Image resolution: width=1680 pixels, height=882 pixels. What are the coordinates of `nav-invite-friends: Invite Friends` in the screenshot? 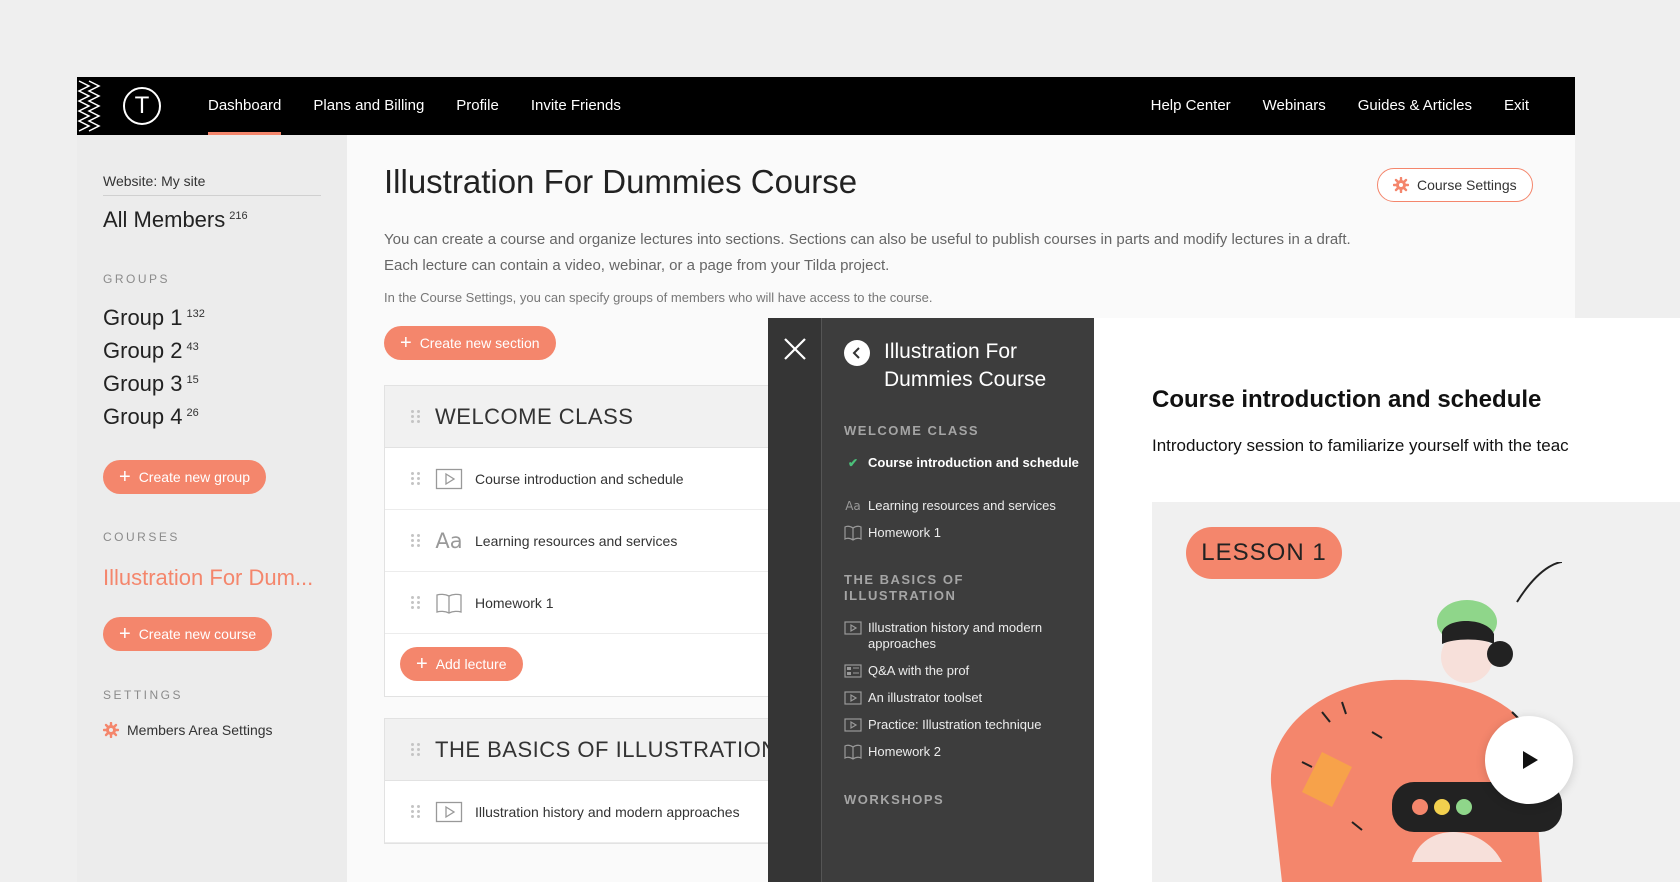 It's located at (576, 106).